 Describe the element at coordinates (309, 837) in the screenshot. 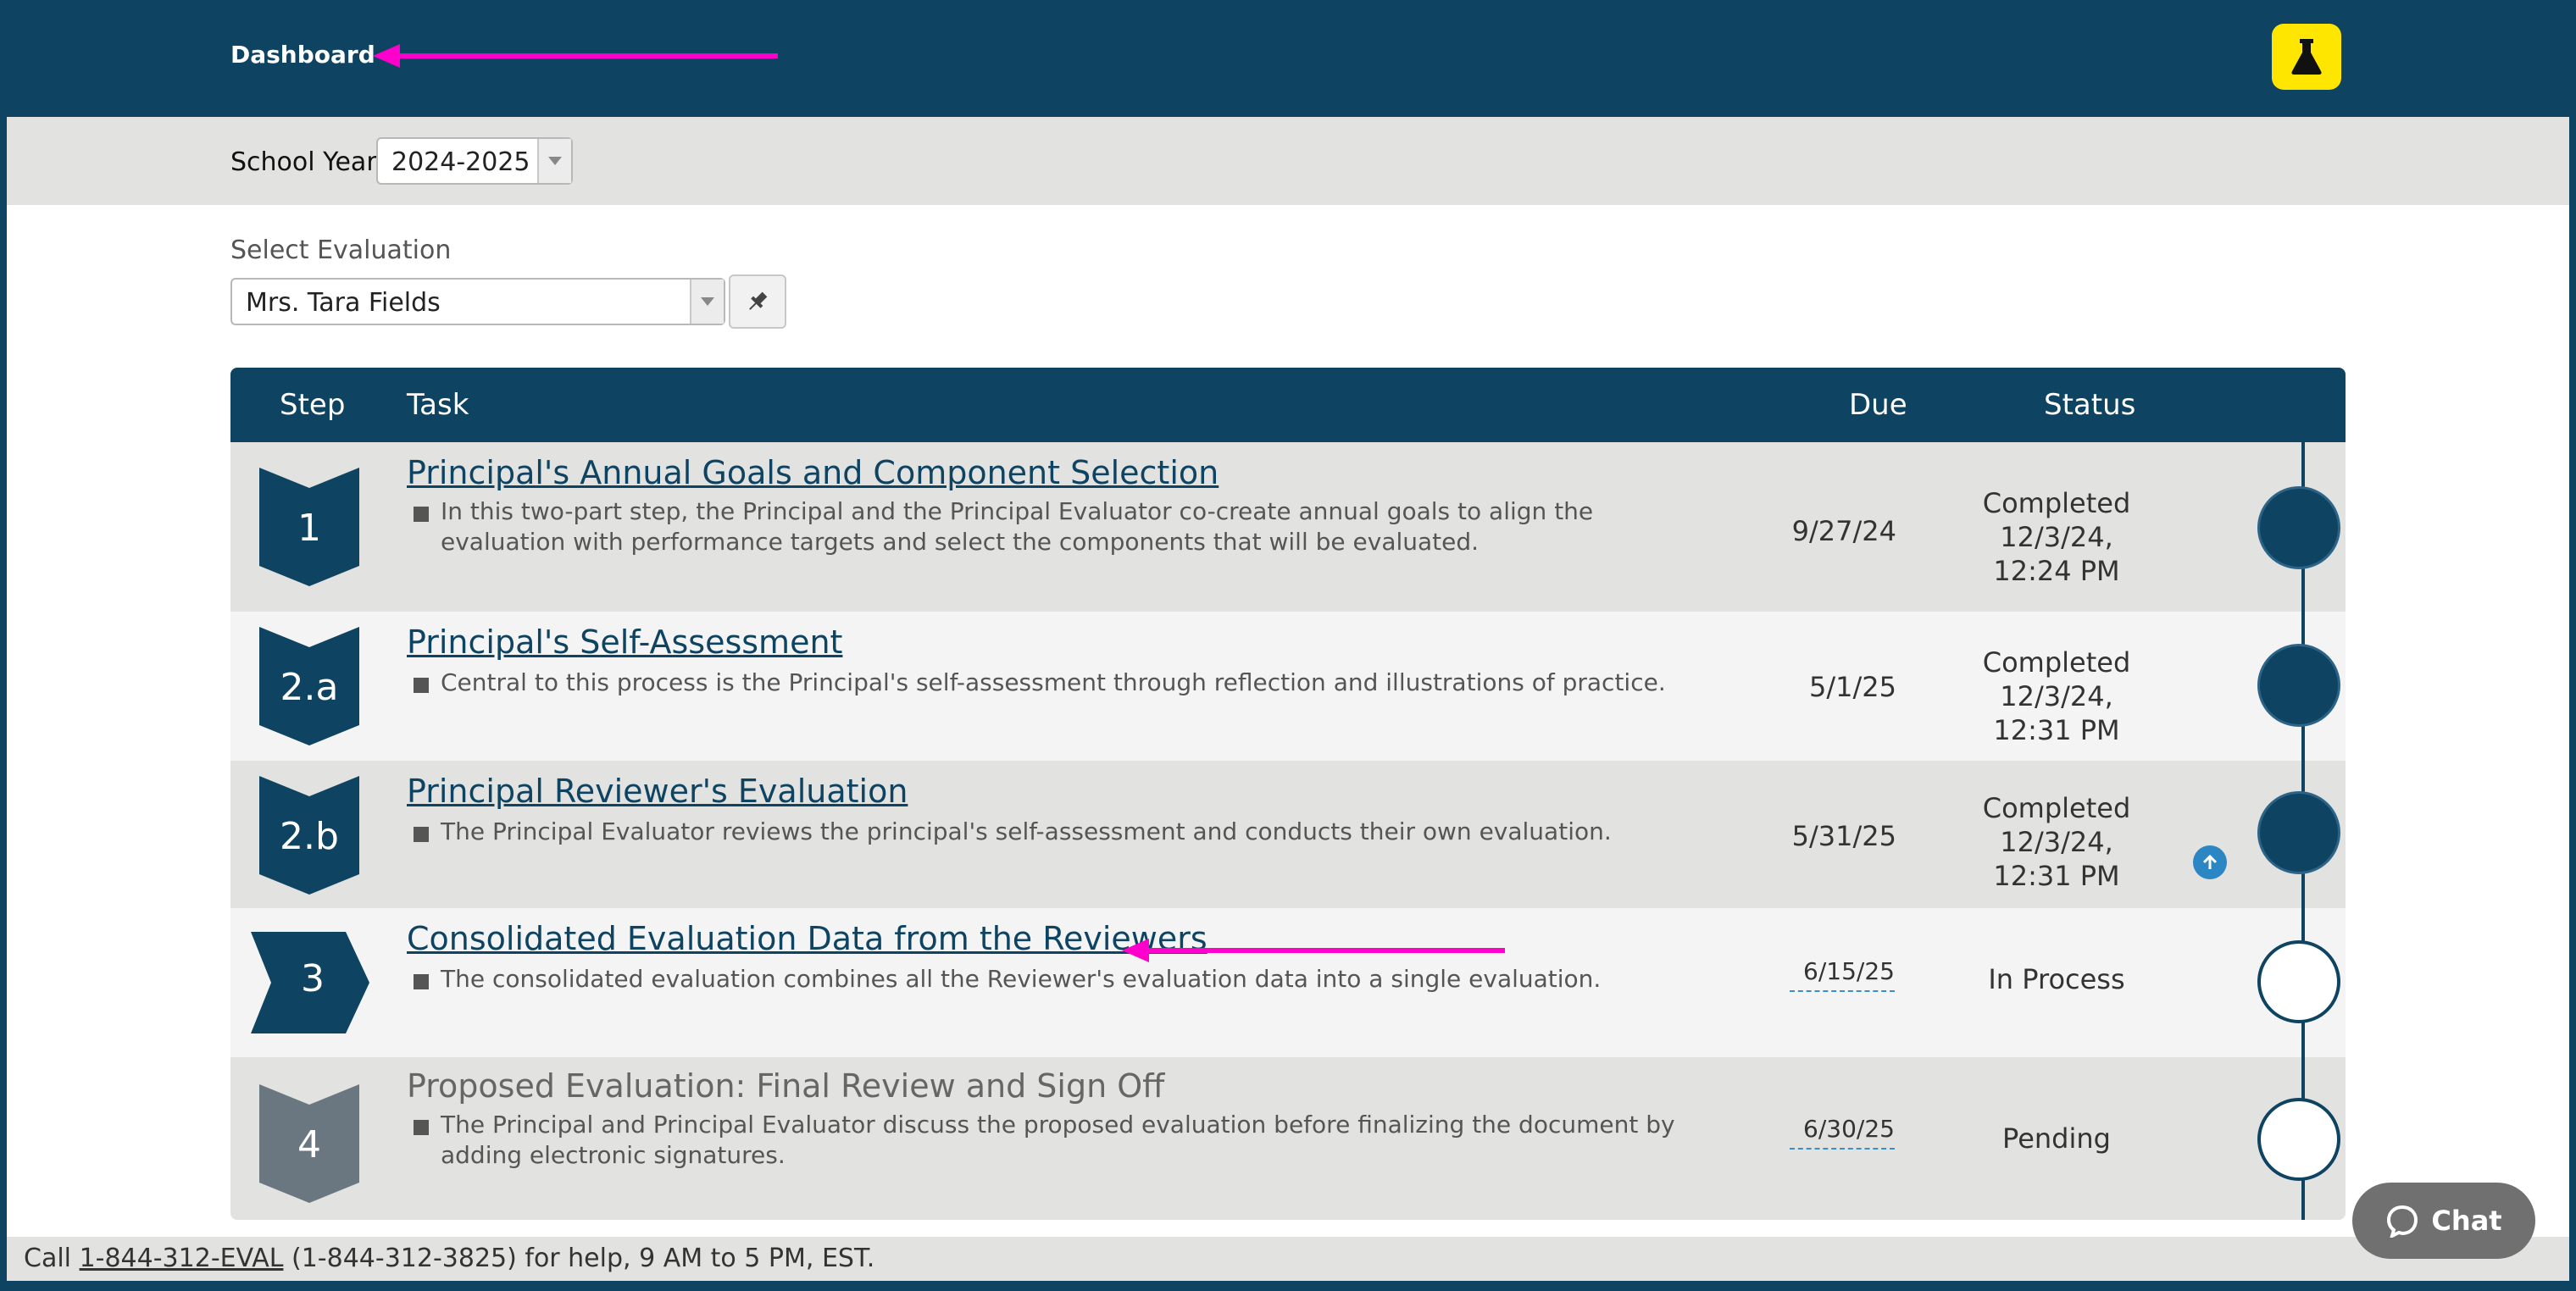

I see `step-number: 2.b` at that location.